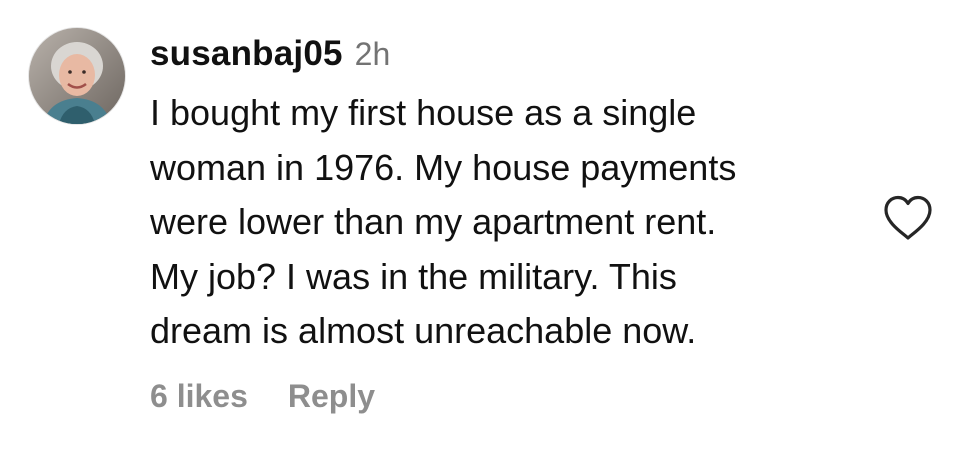  Describe the element at coordinates (443, 167) in the screenshot. I see `comment-text-line: woman in 1976. My house payments` at that location.